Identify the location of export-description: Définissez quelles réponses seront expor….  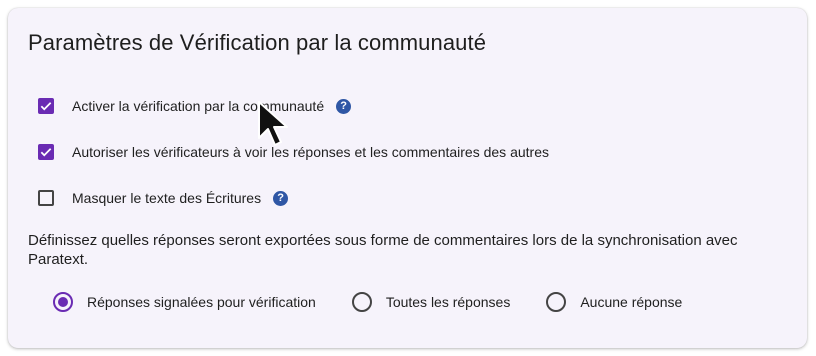
(383, 250).